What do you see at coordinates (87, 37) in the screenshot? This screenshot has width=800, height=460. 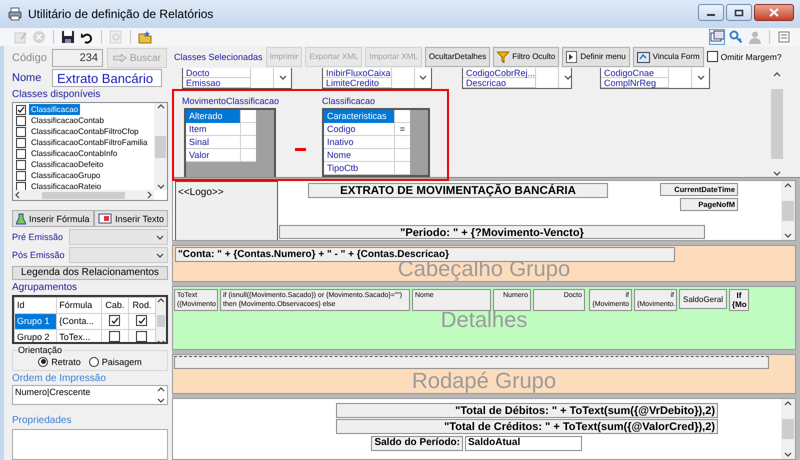 I see `undo-icon` at bounding box center [87, 37].